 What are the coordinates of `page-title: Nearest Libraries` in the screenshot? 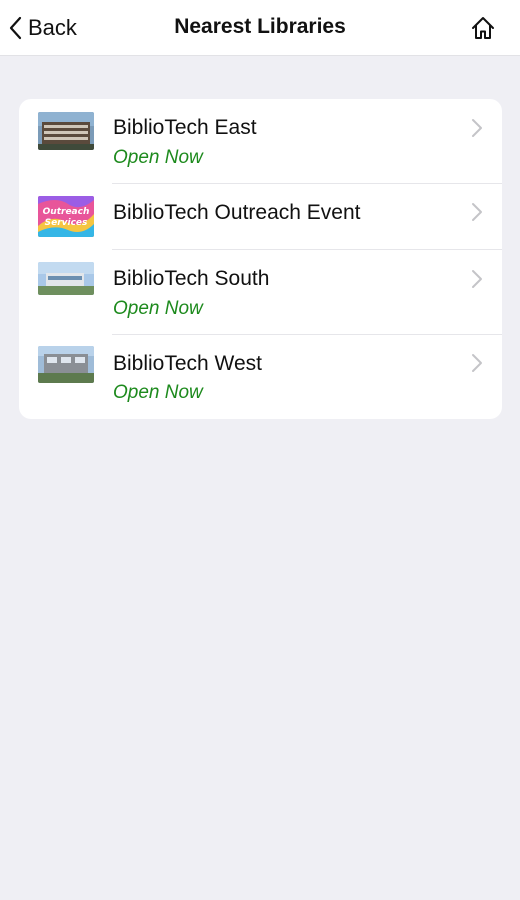 It's located at (260, 26).